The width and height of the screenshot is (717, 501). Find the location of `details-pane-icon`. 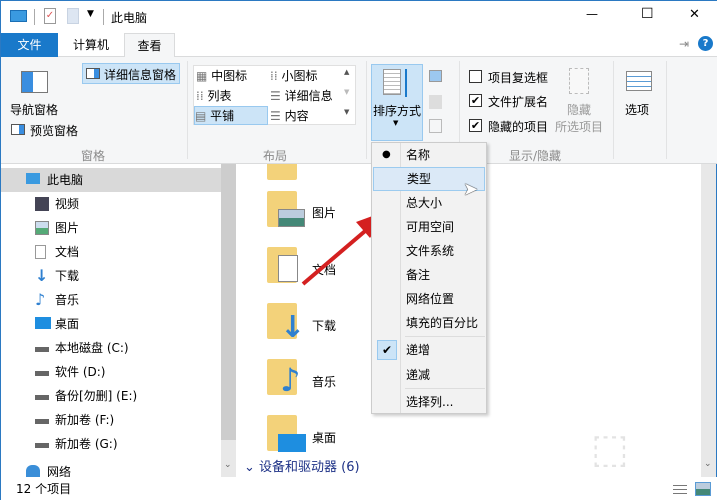

details-pane-icon is located at coordinates (93, 73).